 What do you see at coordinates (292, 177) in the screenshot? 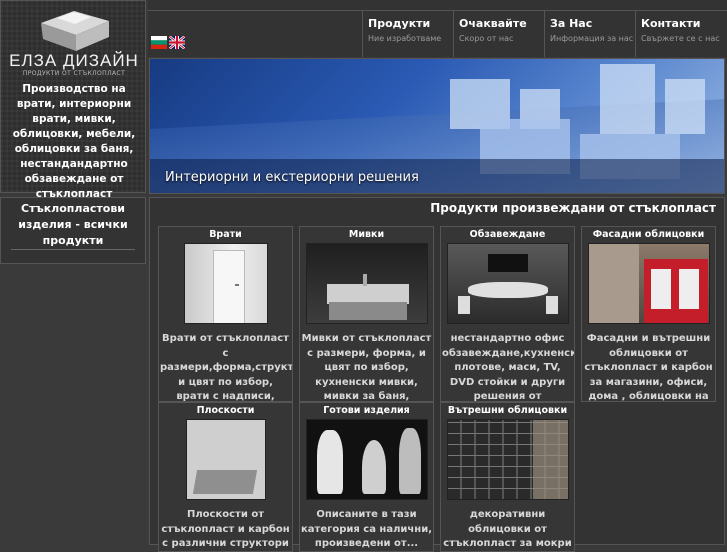
I see `banner-caption: Интериорни и екстериорни решения` at bounding box center [292, 177].